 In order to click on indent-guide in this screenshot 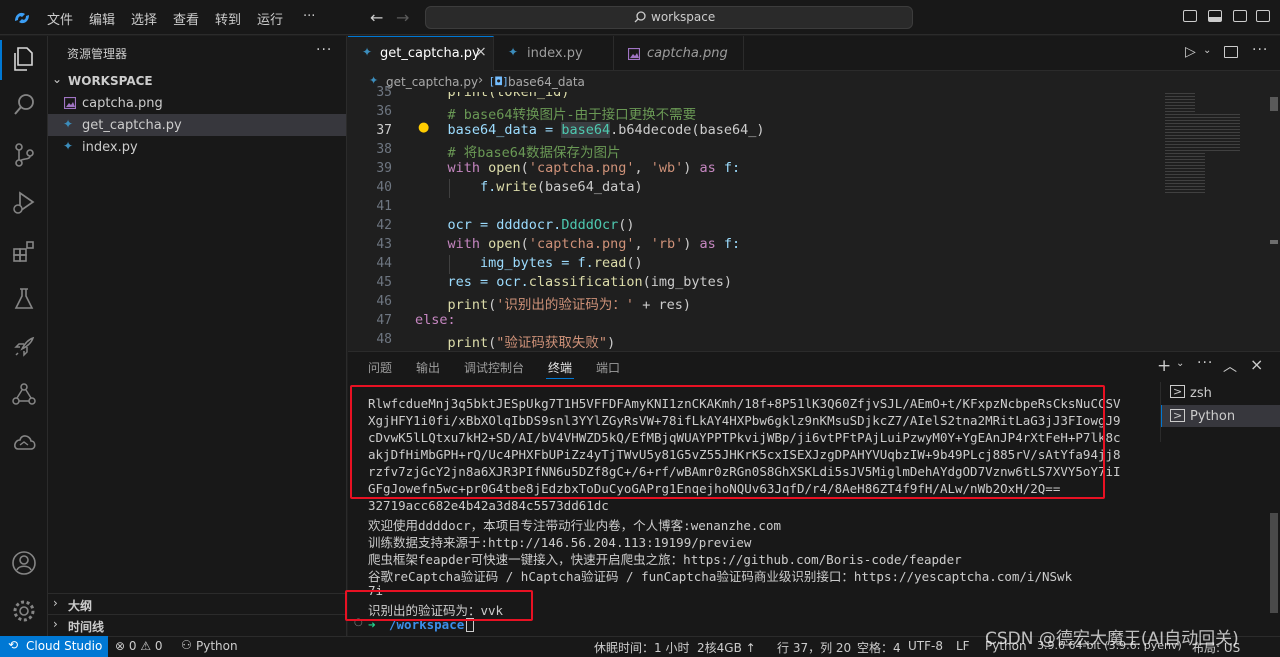, I will do `click(449, 188)`.